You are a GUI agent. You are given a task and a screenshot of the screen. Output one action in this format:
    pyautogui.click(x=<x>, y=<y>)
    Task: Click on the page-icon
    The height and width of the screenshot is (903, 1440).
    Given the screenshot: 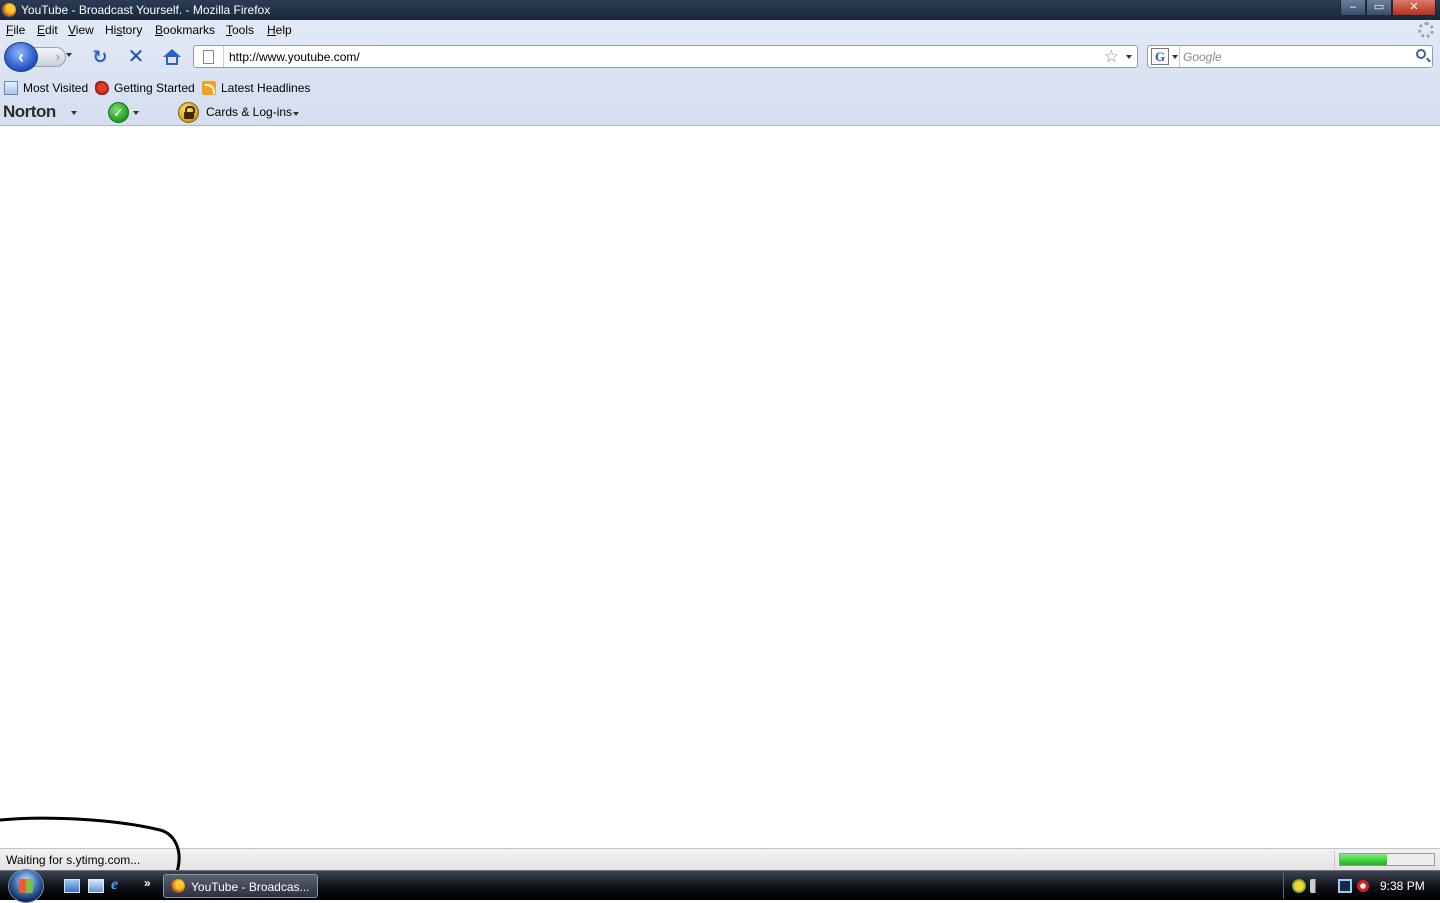 What is the action you would take?
    pyautogui.click(x=208, y=57)
    